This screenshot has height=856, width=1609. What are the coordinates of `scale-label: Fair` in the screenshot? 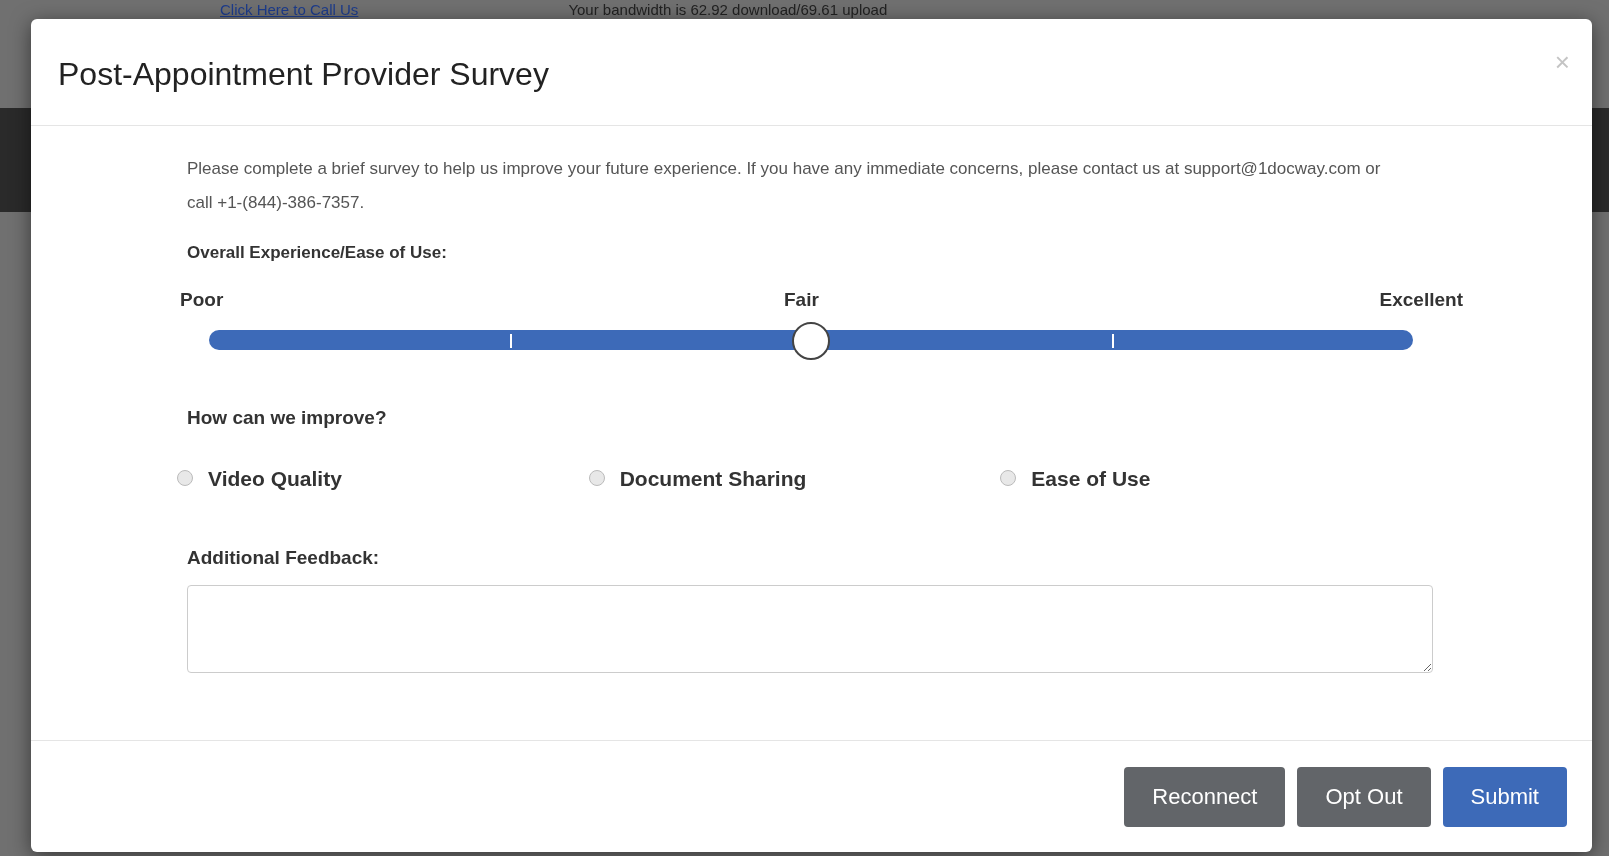 It's located at (801, 299).